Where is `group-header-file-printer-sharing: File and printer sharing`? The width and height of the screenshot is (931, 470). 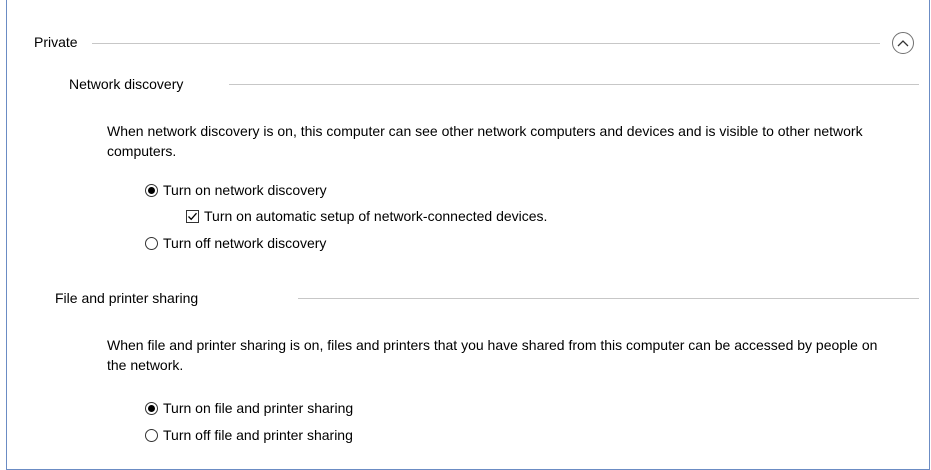 group-header-file-printer-sharing: File and printer sharing is located at coordinates (487, 298).